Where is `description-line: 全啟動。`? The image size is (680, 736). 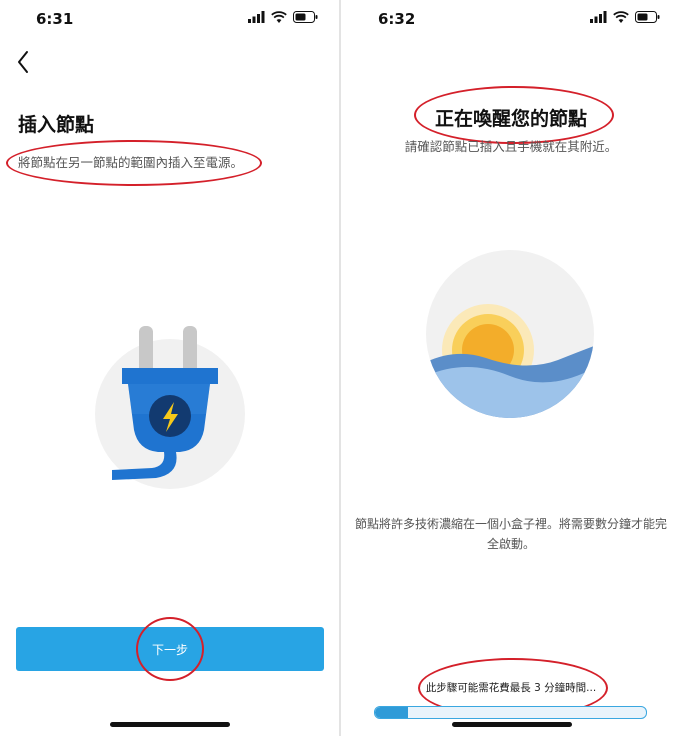
description-line: 全啟動。 is located at coordinates (510, 544).